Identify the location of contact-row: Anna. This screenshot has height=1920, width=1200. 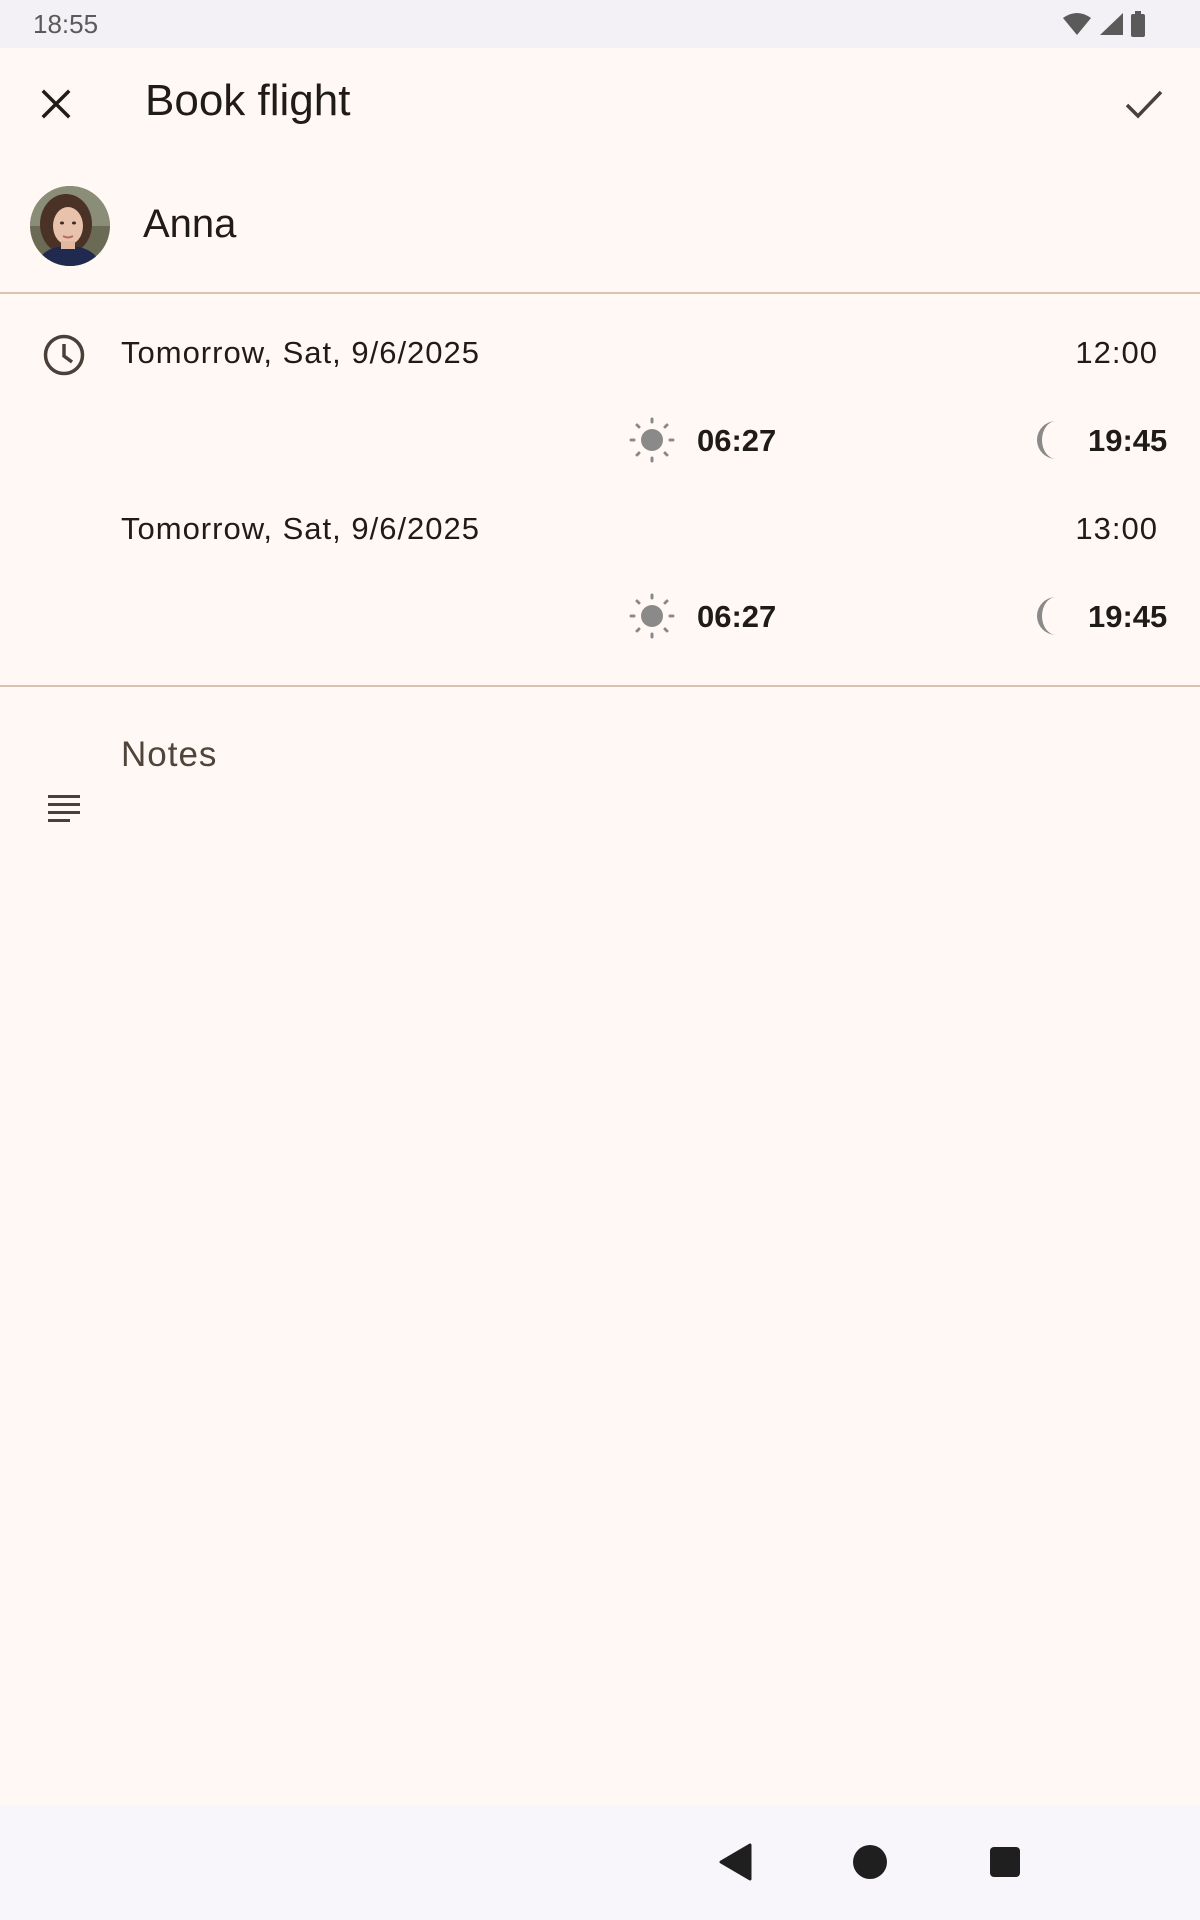
(600, 226).